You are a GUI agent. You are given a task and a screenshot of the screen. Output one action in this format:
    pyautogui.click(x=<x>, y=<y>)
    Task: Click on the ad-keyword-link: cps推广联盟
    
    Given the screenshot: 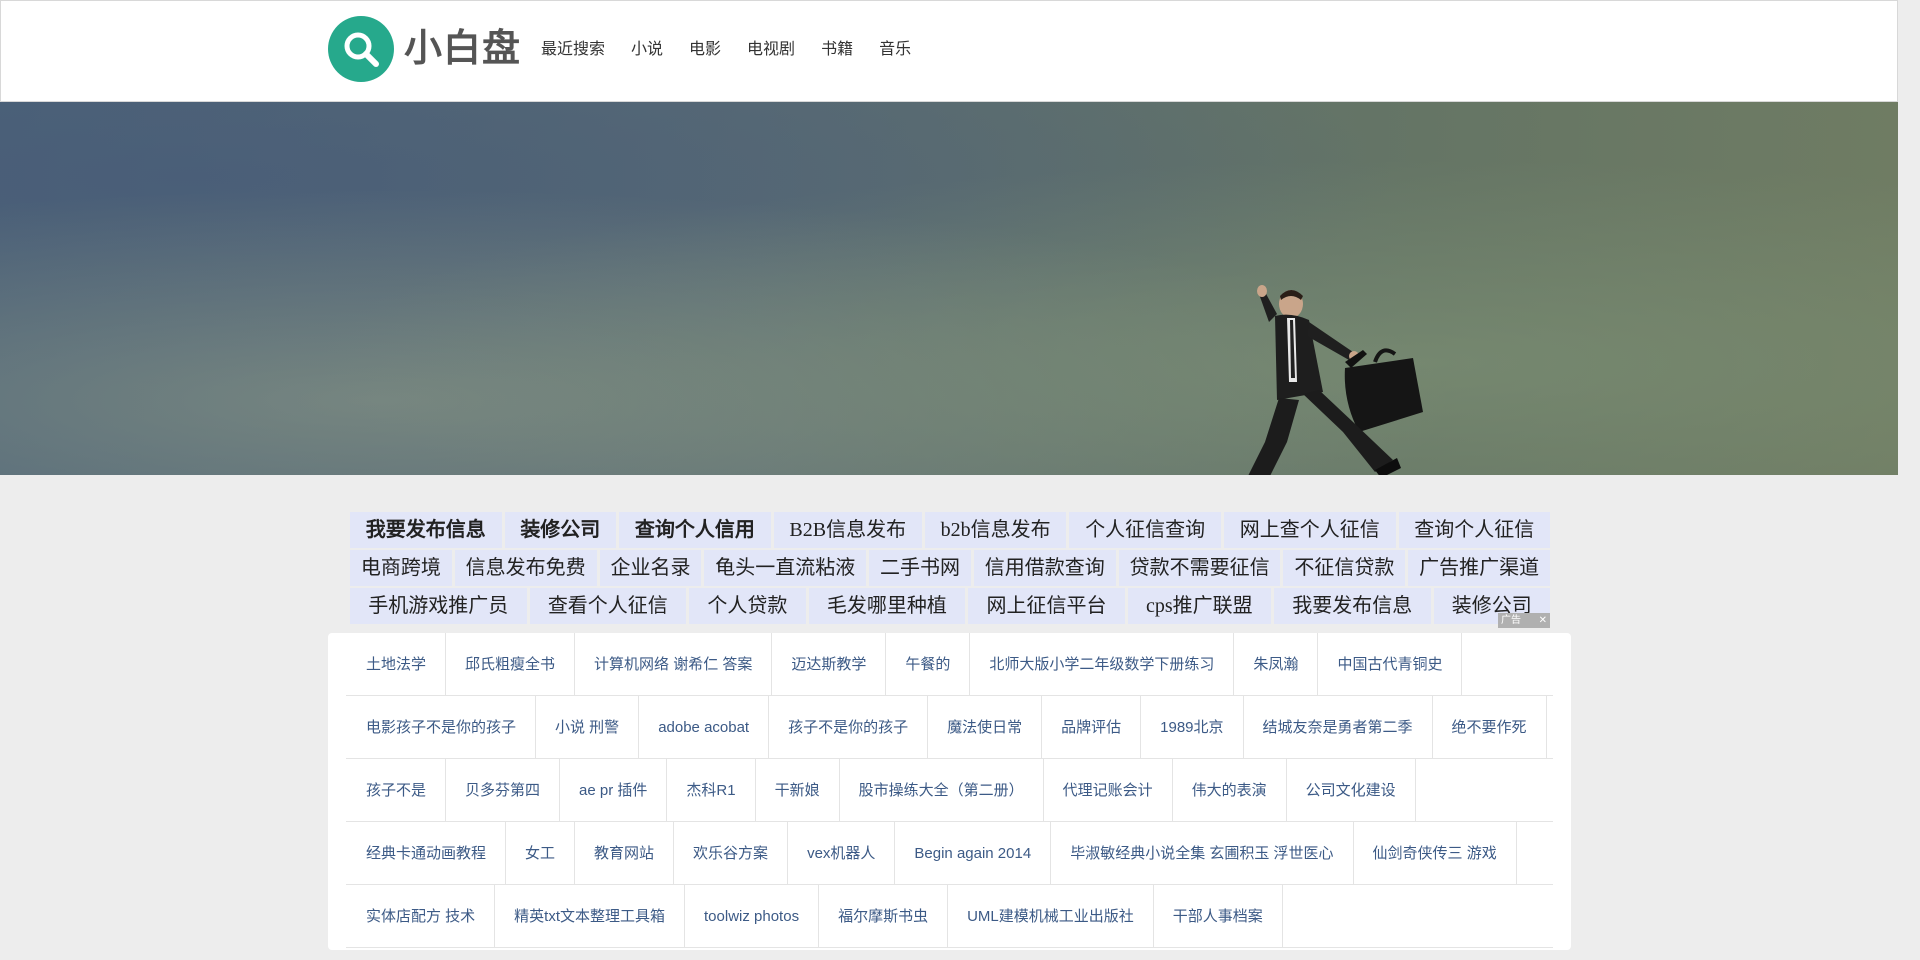 What is the action you would take?
    pyautogui.click(x=1199, y=606)
    